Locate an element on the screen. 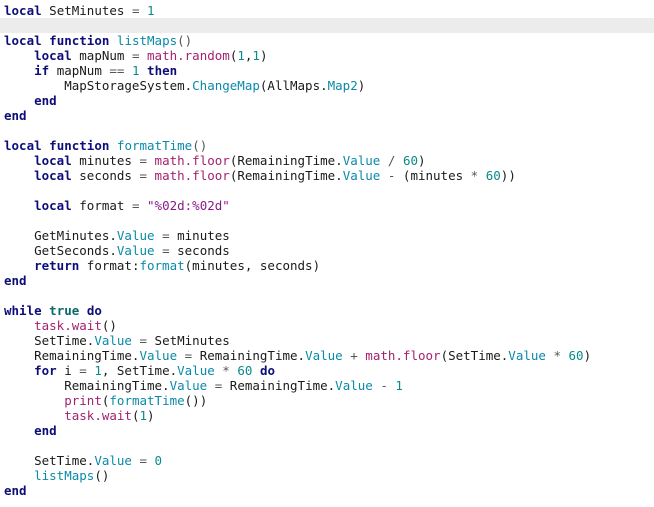 The height and width of the screenshot is (507, 654). code-token: do is located at coordinates (267, 370).